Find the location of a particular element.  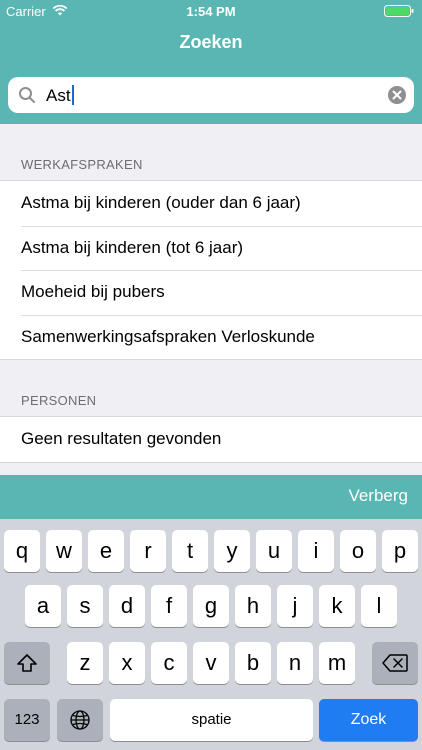

key-z: z is located at coordinates (85, 663).